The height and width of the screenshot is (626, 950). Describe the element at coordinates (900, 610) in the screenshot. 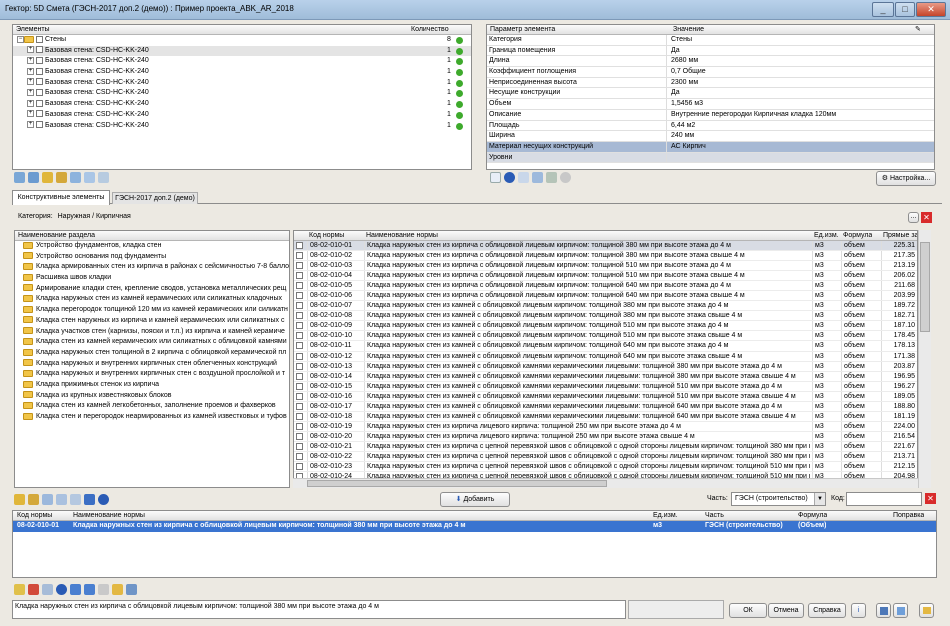

I see `export-button` at that location.